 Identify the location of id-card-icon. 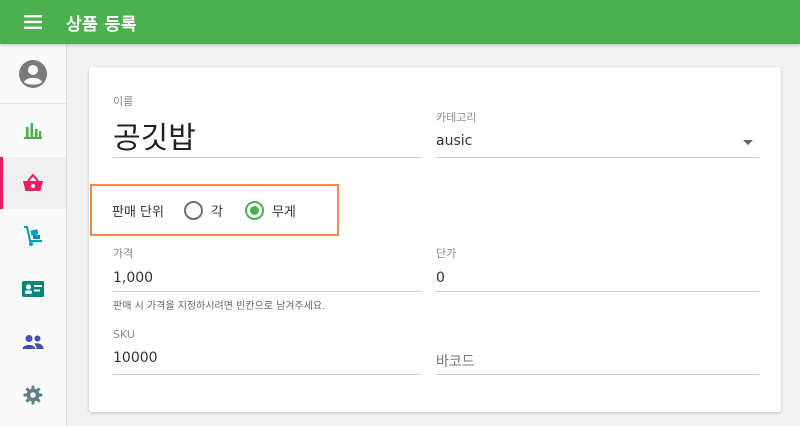
(33, 289).